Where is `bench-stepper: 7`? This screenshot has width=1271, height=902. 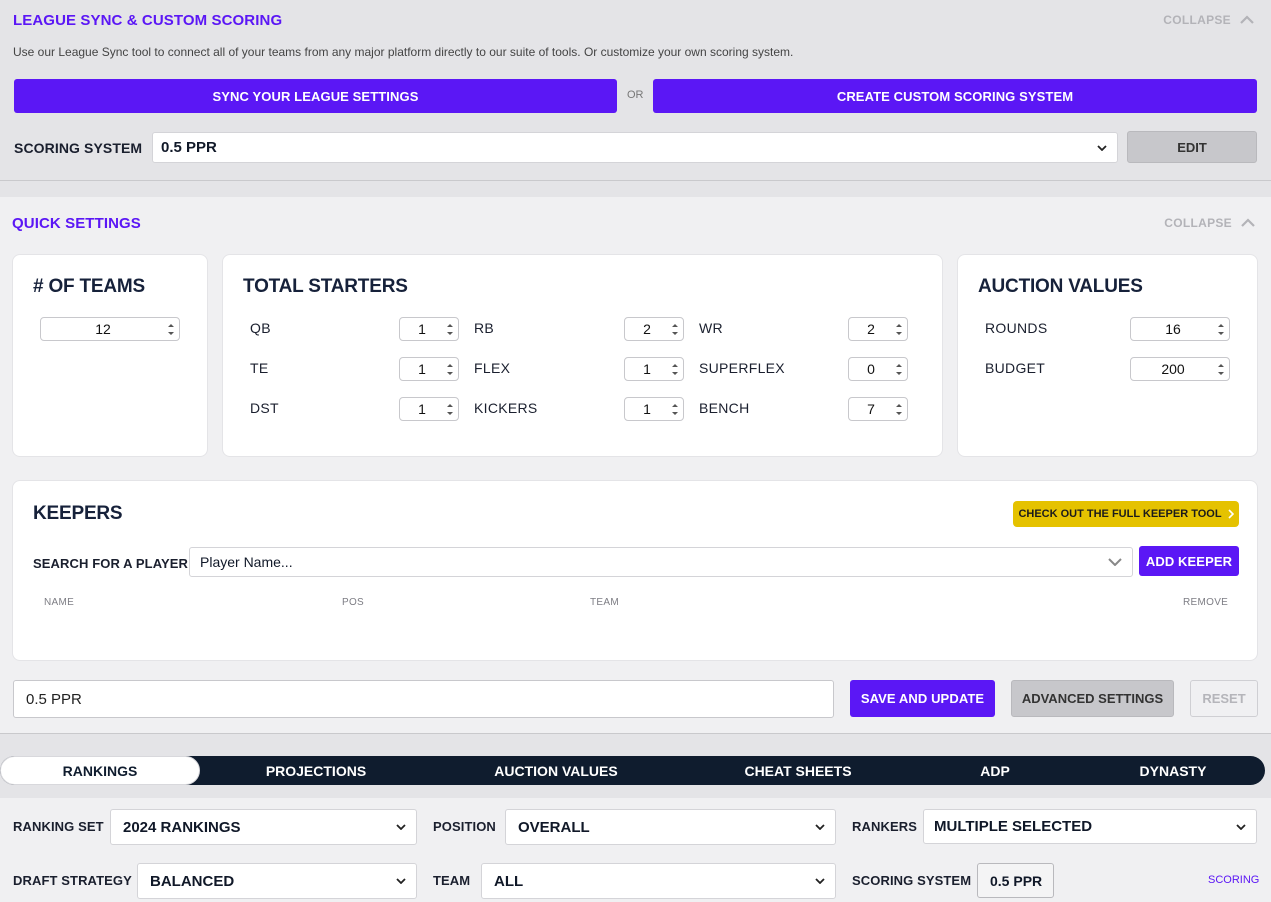
bench-stepper: 7 is located at coordinates (878, 409).